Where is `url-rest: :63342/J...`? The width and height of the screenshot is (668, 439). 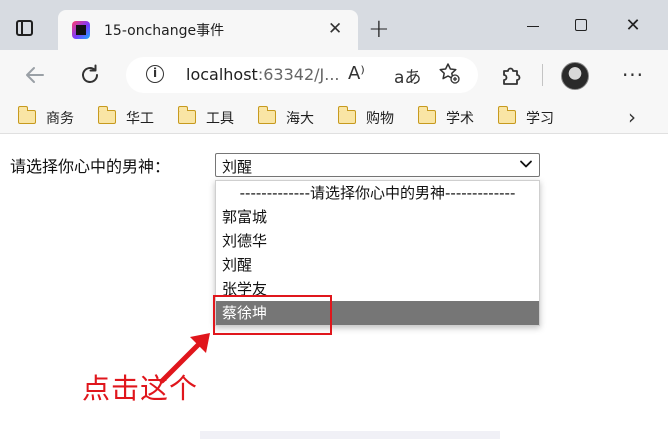 url-rest: :63342/J... is located at coordinates (298, 74).